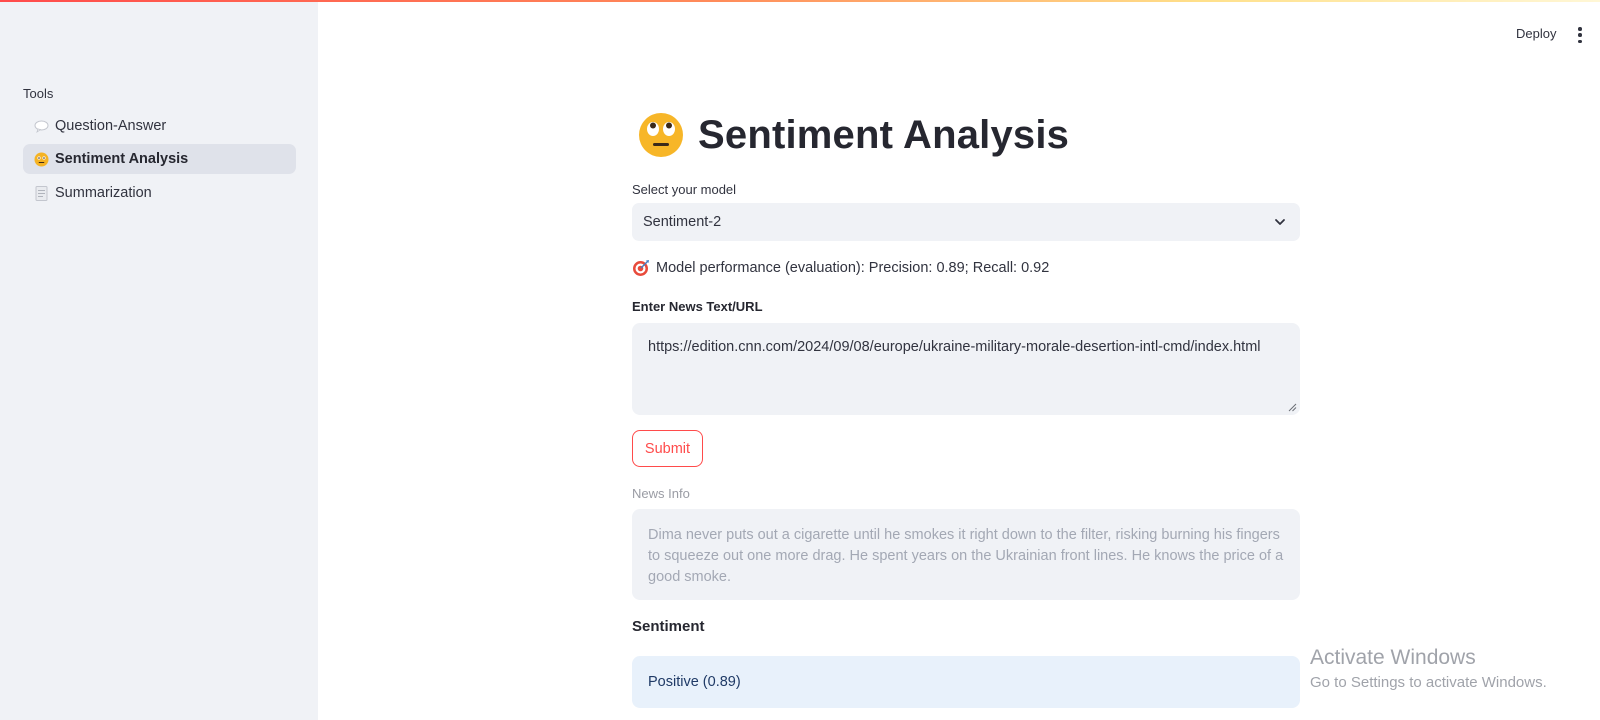  Describe the element at coordinates (111, 126) in the screenshot. I see `sidebar-item-label: Question-Answer` at that location.